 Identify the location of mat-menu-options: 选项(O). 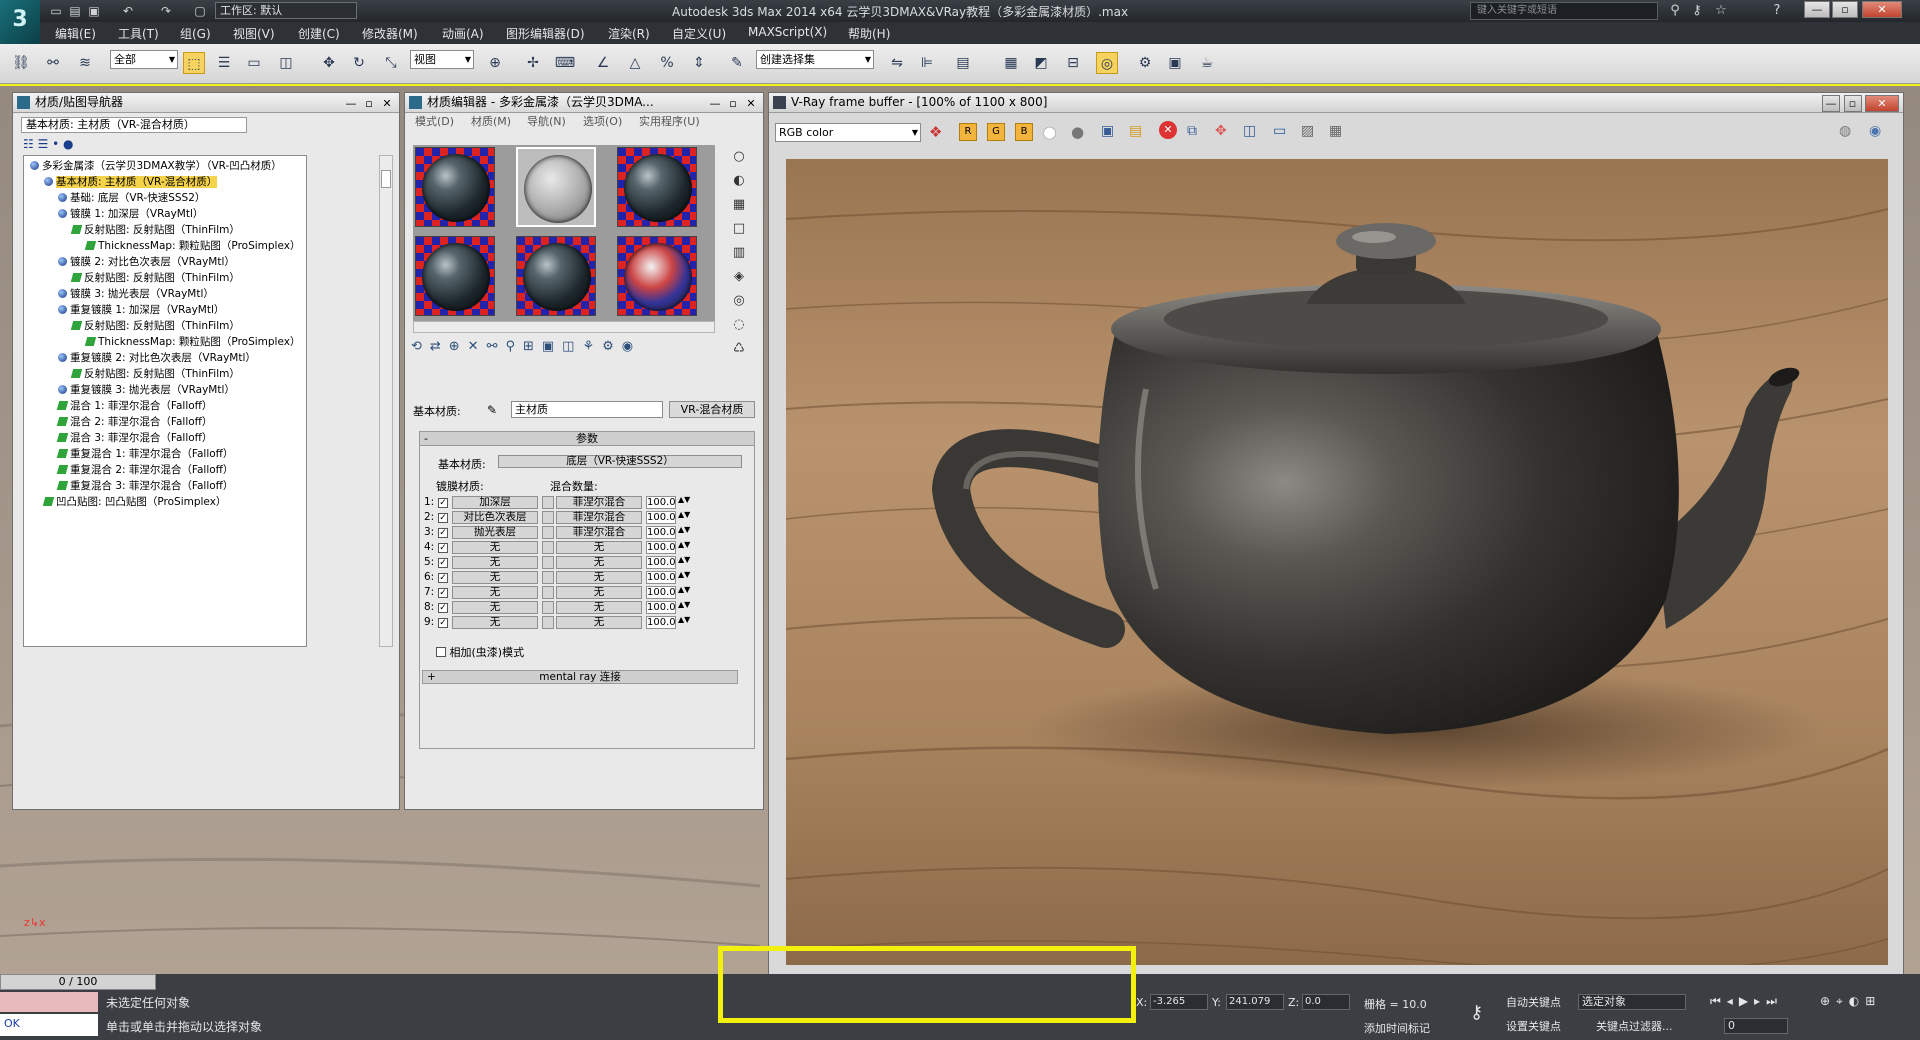
(602, 122).